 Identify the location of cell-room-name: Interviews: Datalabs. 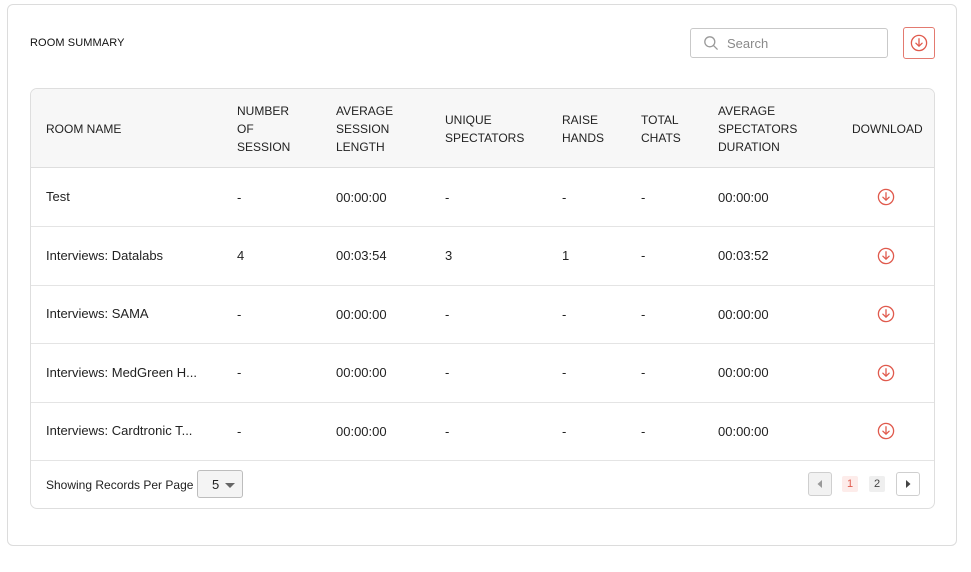
(105, 255).